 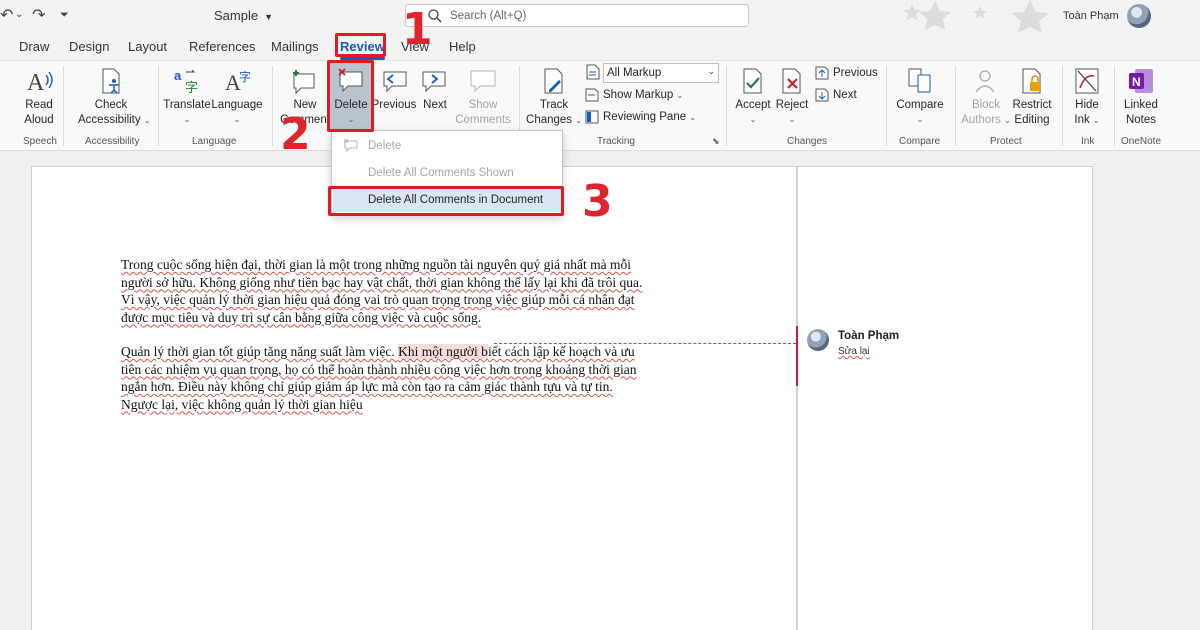 What do you see at coordinates (236, 97) in the screenshot?
I see `language-button: A字 Language ⌄` at bounding box center [236, 97].